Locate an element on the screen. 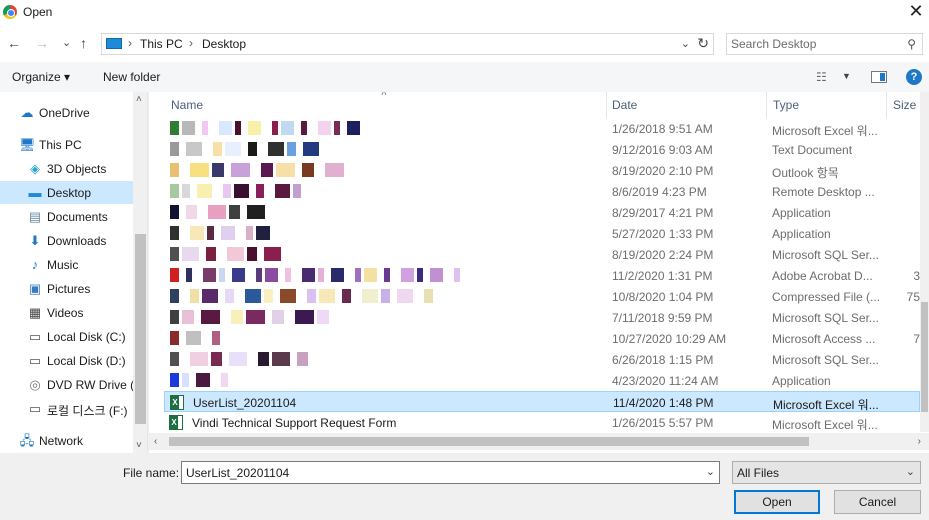  address-bar: › This PC › Desktop ⌄ ↻ is located at coordinates (407, 44).